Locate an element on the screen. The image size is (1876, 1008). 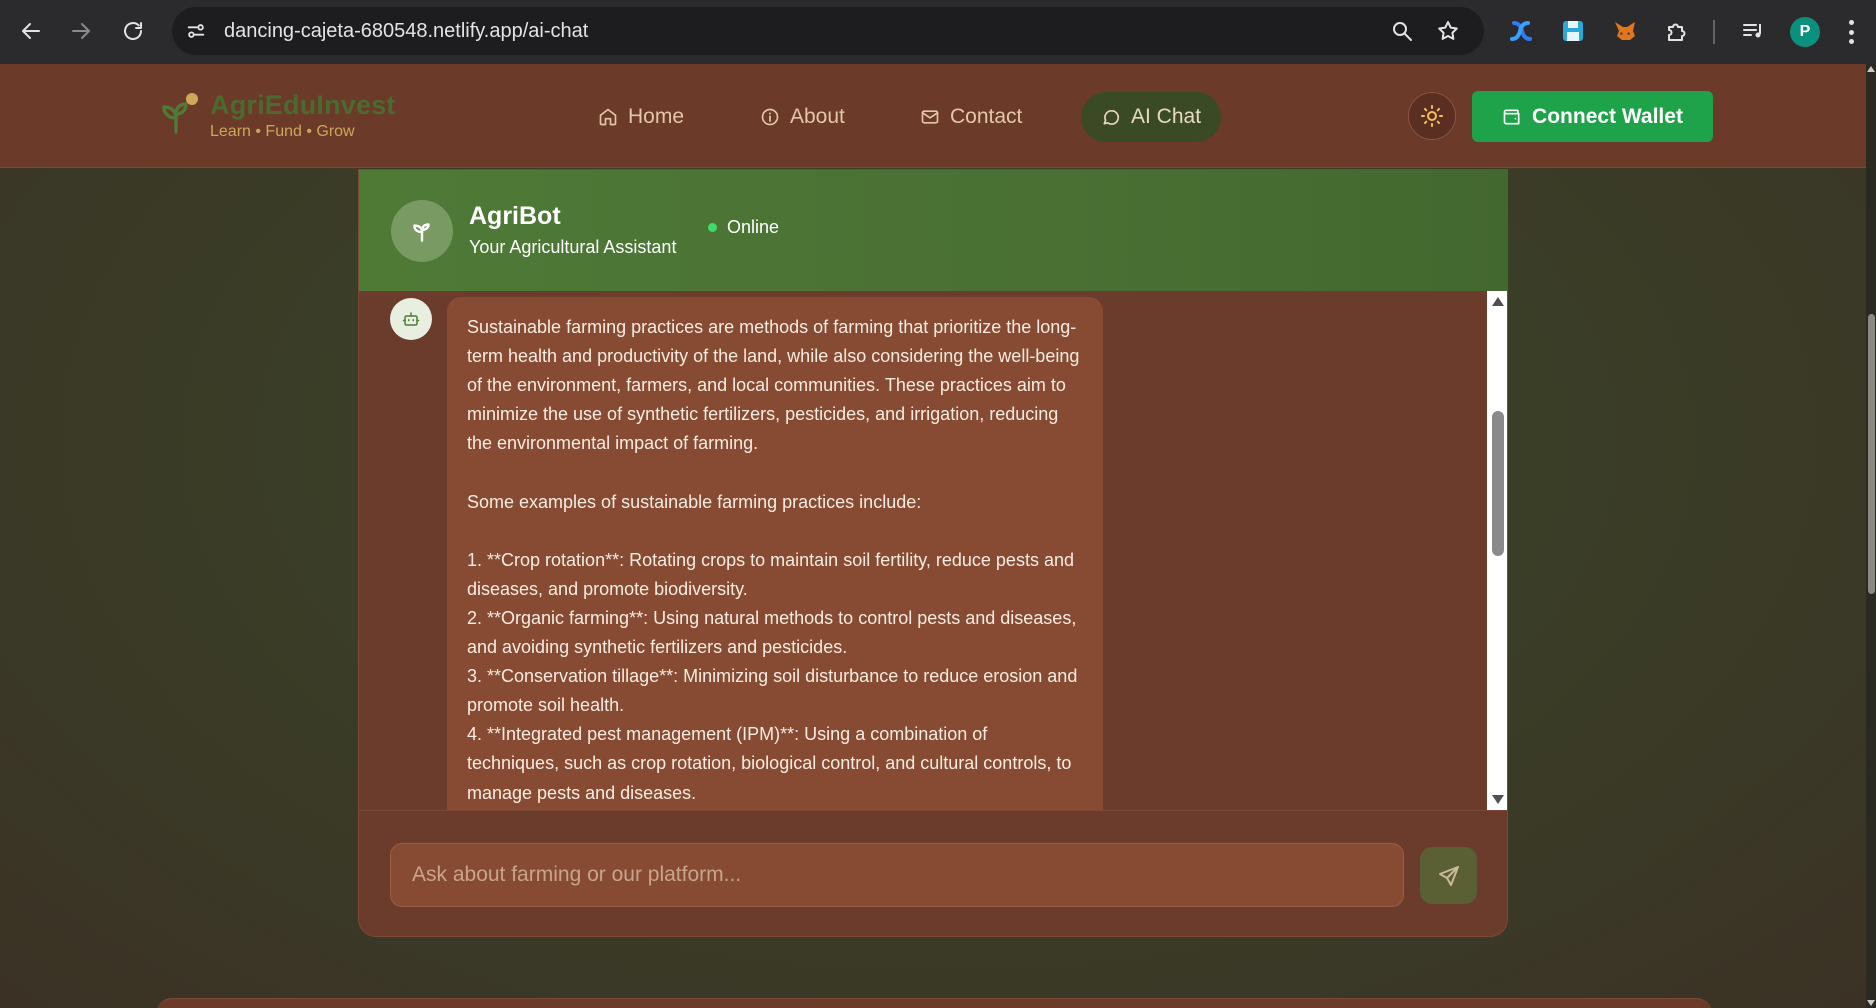
bot-subtitle: Your Agricultural Assistant is located at coordinates (573, 247).